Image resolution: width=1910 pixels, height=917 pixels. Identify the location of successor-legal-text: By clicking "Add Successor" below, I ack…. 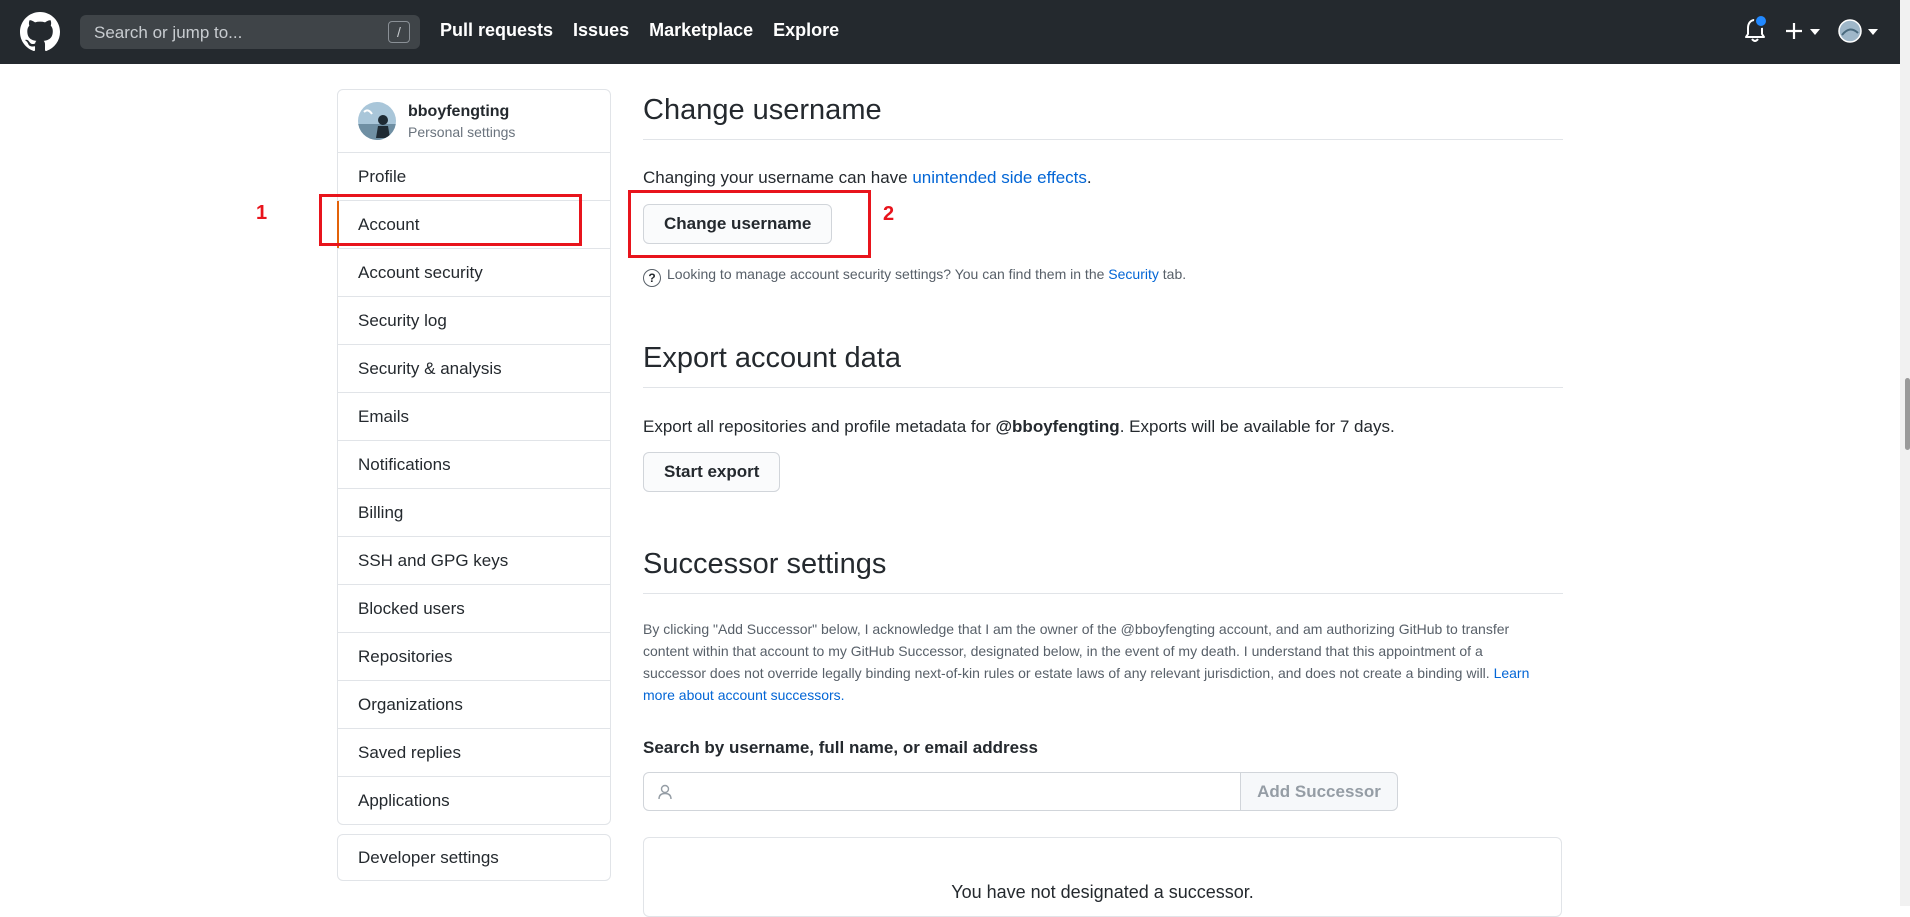
(1093, 662).